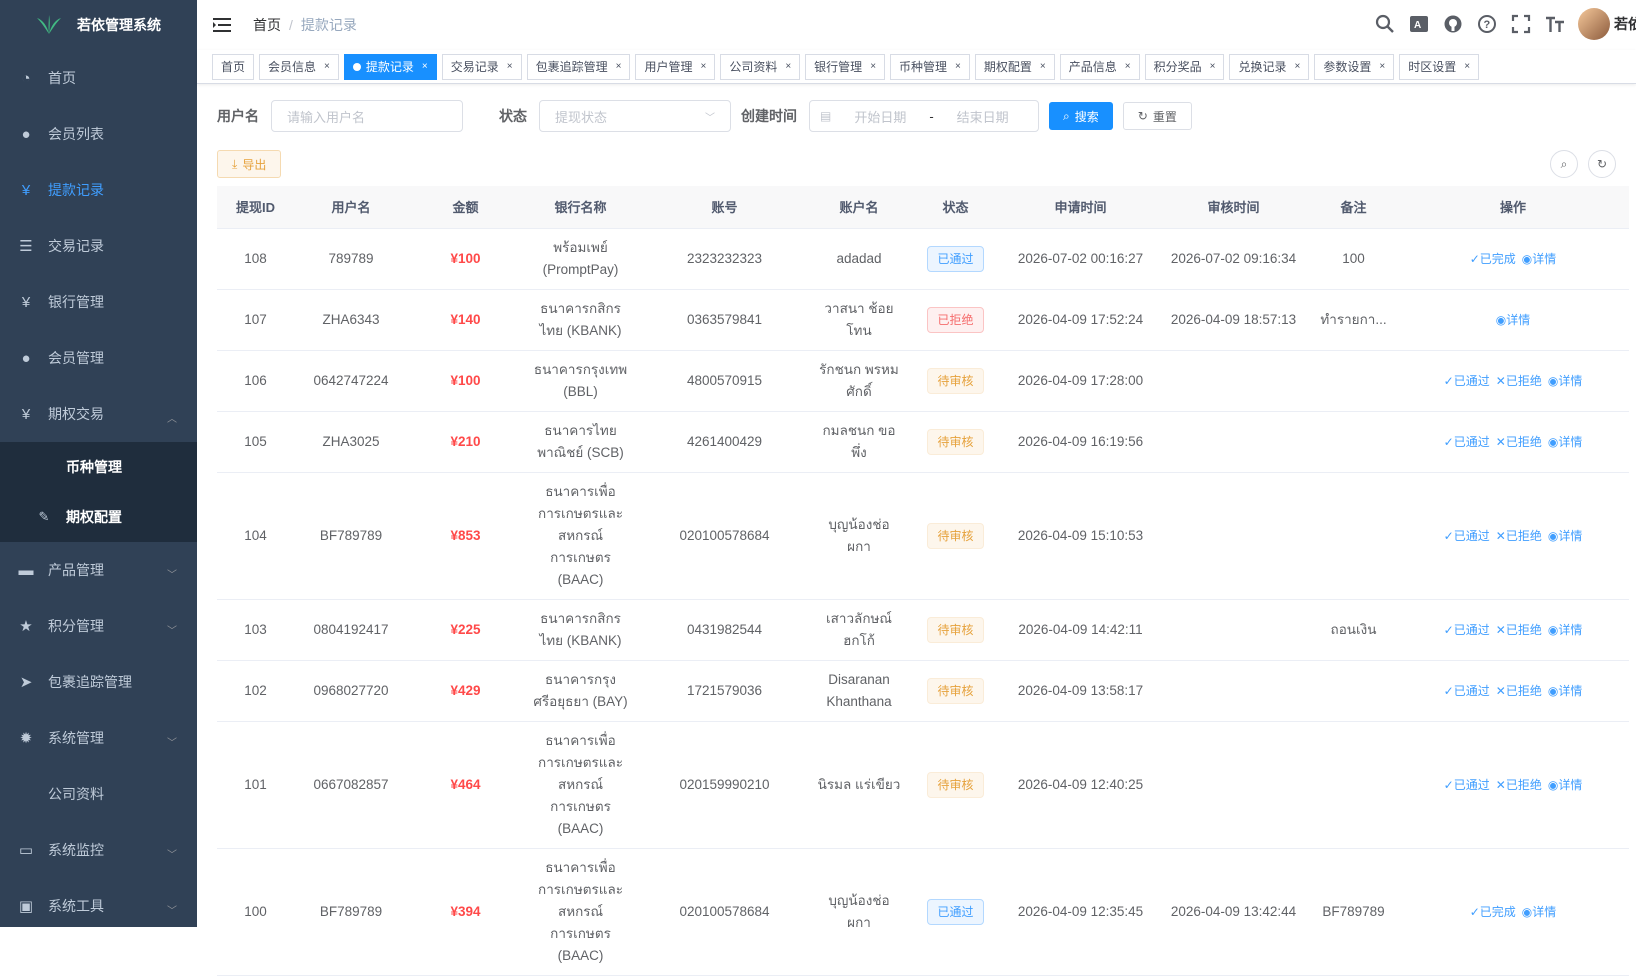 Image resolution: width=1636 pixels, height=976 pixels. Describe the element at coordinates (367, 116) in the screenshot. I see `username-input: 请输入用户名` at that location.